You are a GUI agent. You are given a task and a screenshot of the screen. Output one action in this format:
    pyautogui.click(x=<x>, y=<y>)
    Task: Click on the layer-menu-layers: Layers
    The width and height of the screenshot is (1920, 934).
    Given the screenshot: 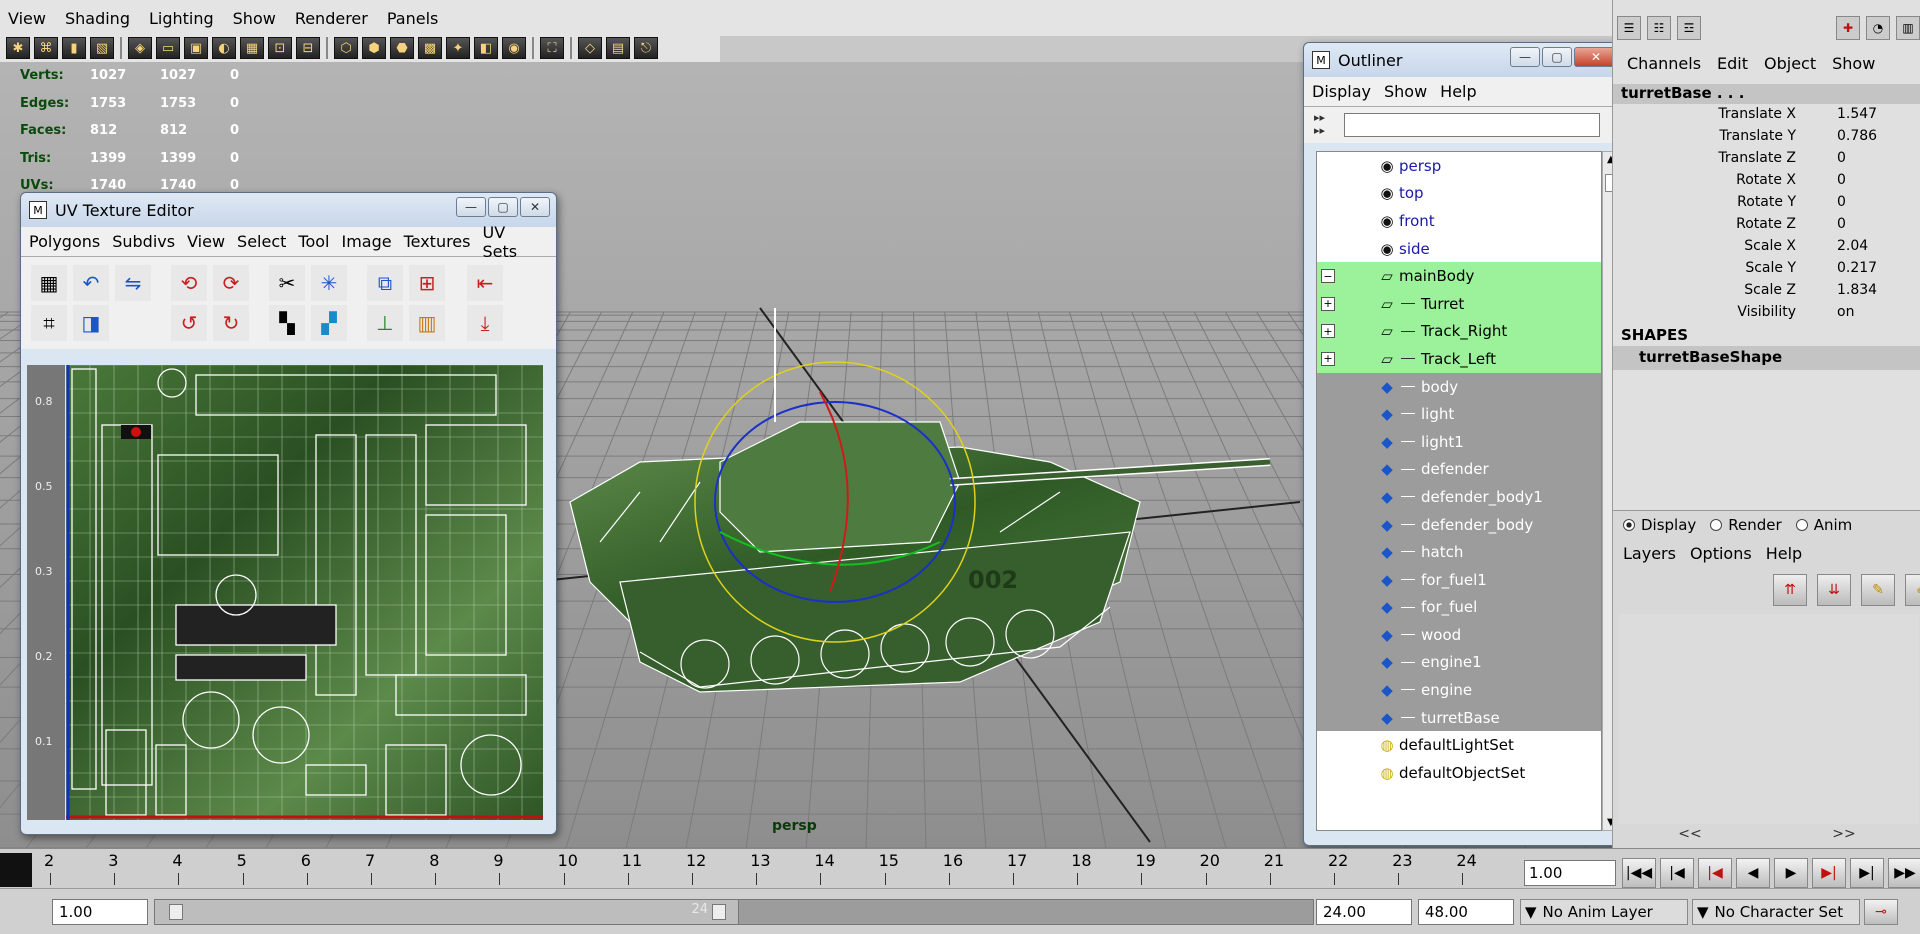 What is the action you would take?
    pyautogui.click(x=1649, y=553)
    